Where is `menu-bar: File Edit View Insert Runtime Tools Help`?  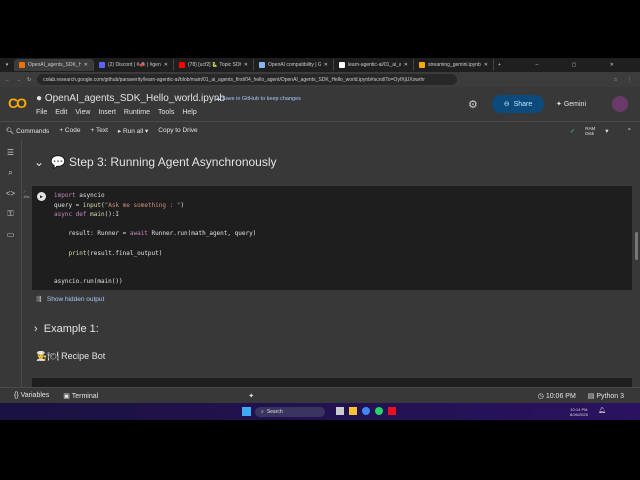
menu-bar: File Edit View Insert Runtime Tools Help is located at coordinates (116, 112).